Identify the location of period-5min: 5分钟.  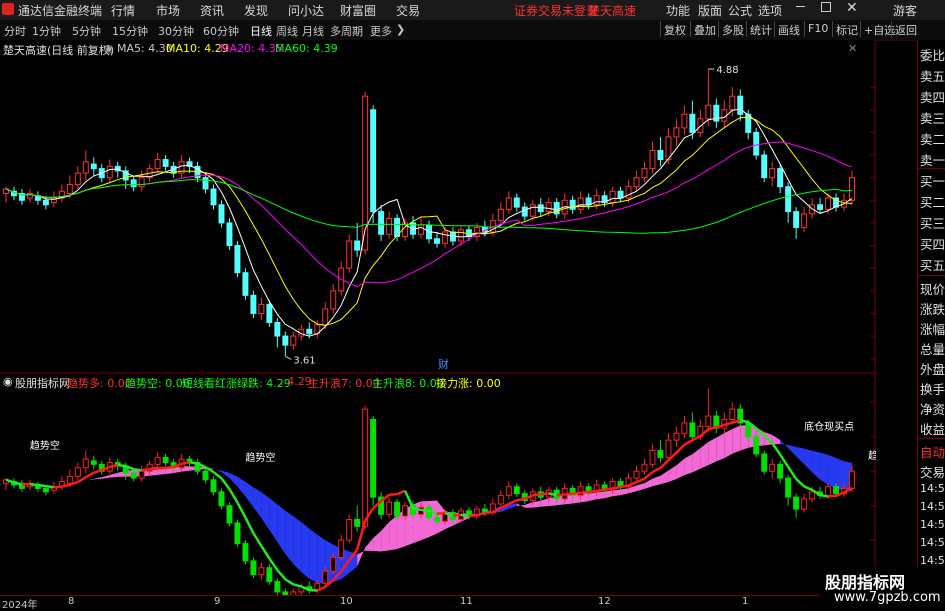
(86, 31).